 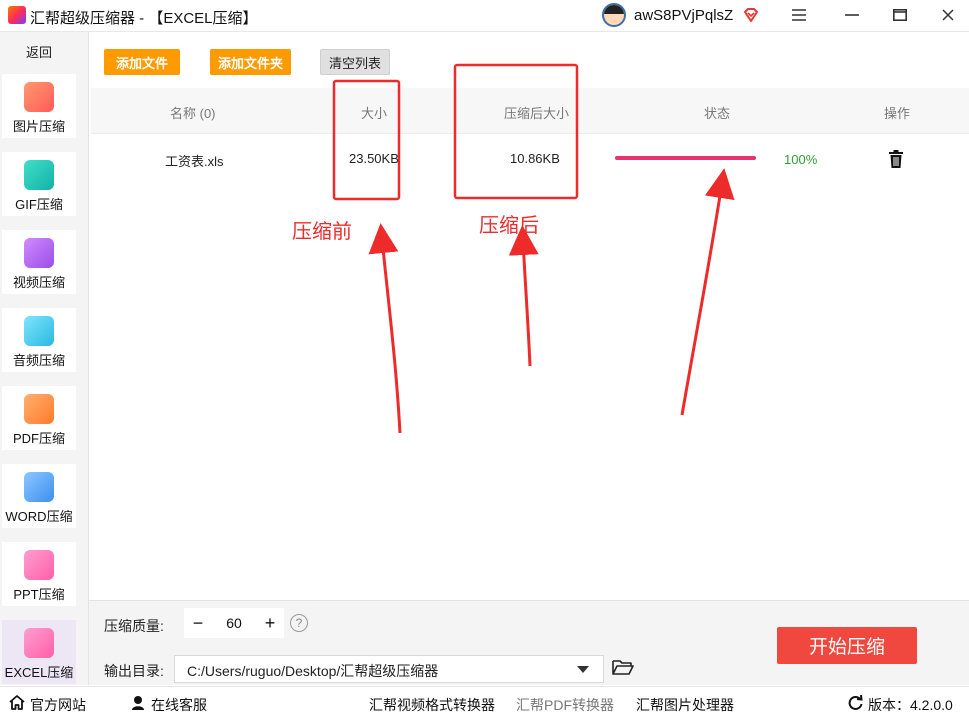 I want to click on sidebar-item-excel: EXCEL压缩, so click(x=39, y=652).